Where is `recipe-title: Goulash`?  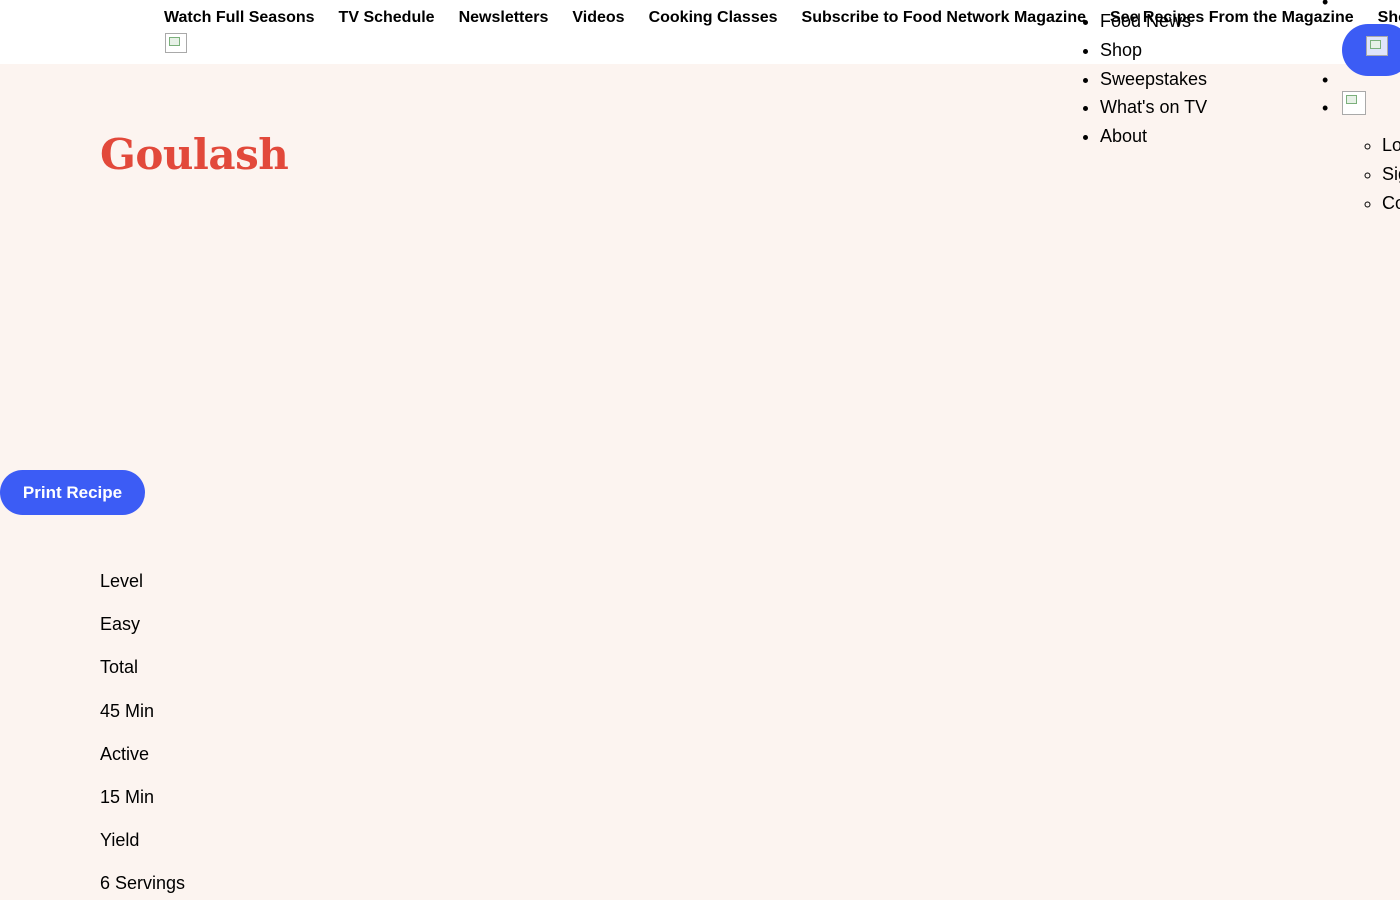 recipe-title: Goulash is located at coordinates (194, 154).